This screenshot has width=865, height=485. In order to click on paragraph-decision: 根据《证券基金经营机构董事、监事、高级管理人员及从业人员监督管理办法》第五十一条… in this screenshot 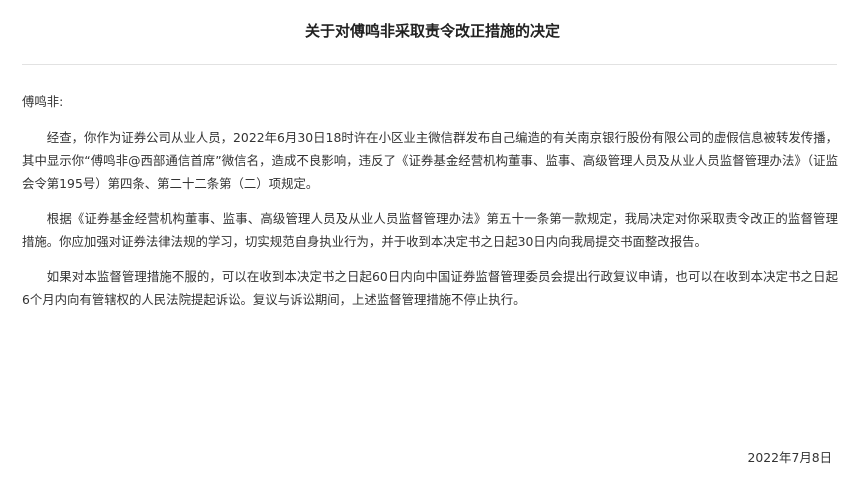, I will do `click(430, 230)`.